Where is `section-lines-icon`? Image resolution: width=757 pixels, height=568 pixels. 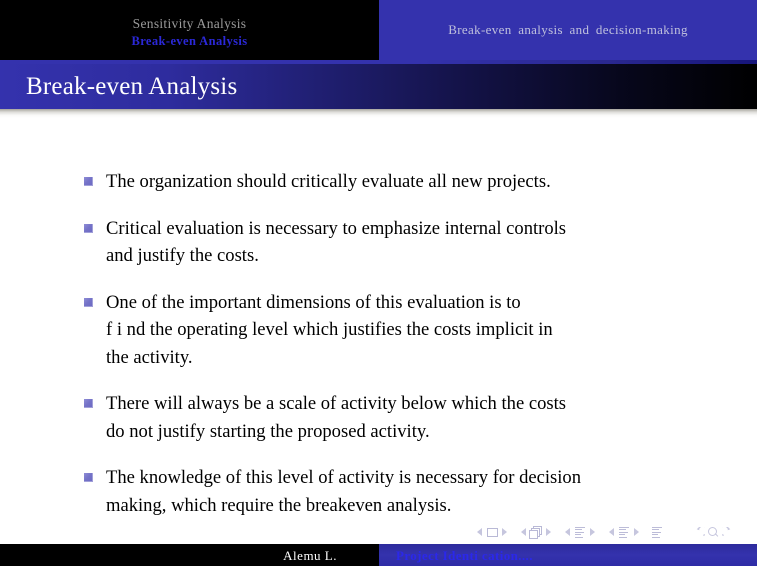
section-lines-icon is located at coordinates (624, 532).